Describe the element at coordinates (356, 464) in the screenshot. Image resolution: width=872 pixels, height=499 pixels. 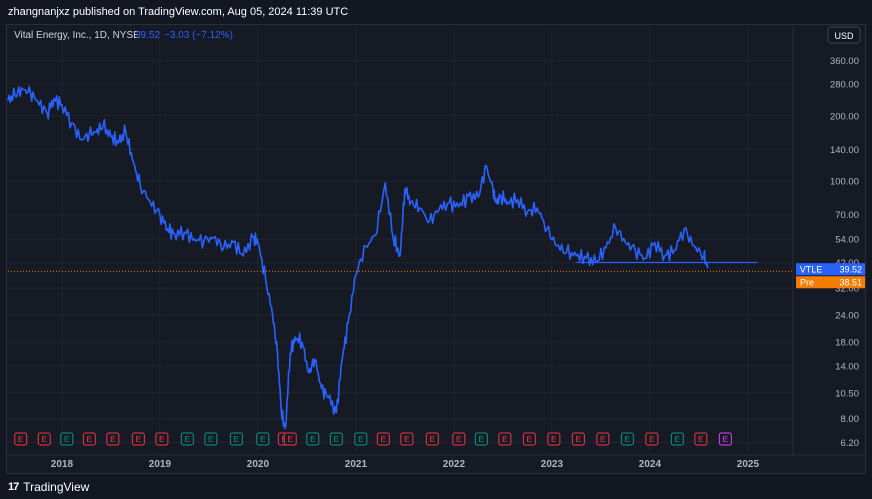
I see `x-tick-label: 2021` at that location.